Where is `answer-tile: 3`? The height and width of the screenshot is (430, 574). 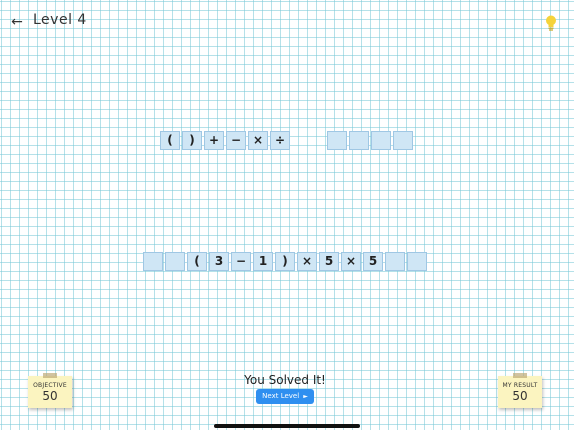 answer-tile: 3 is located at coordinates (219, 261).